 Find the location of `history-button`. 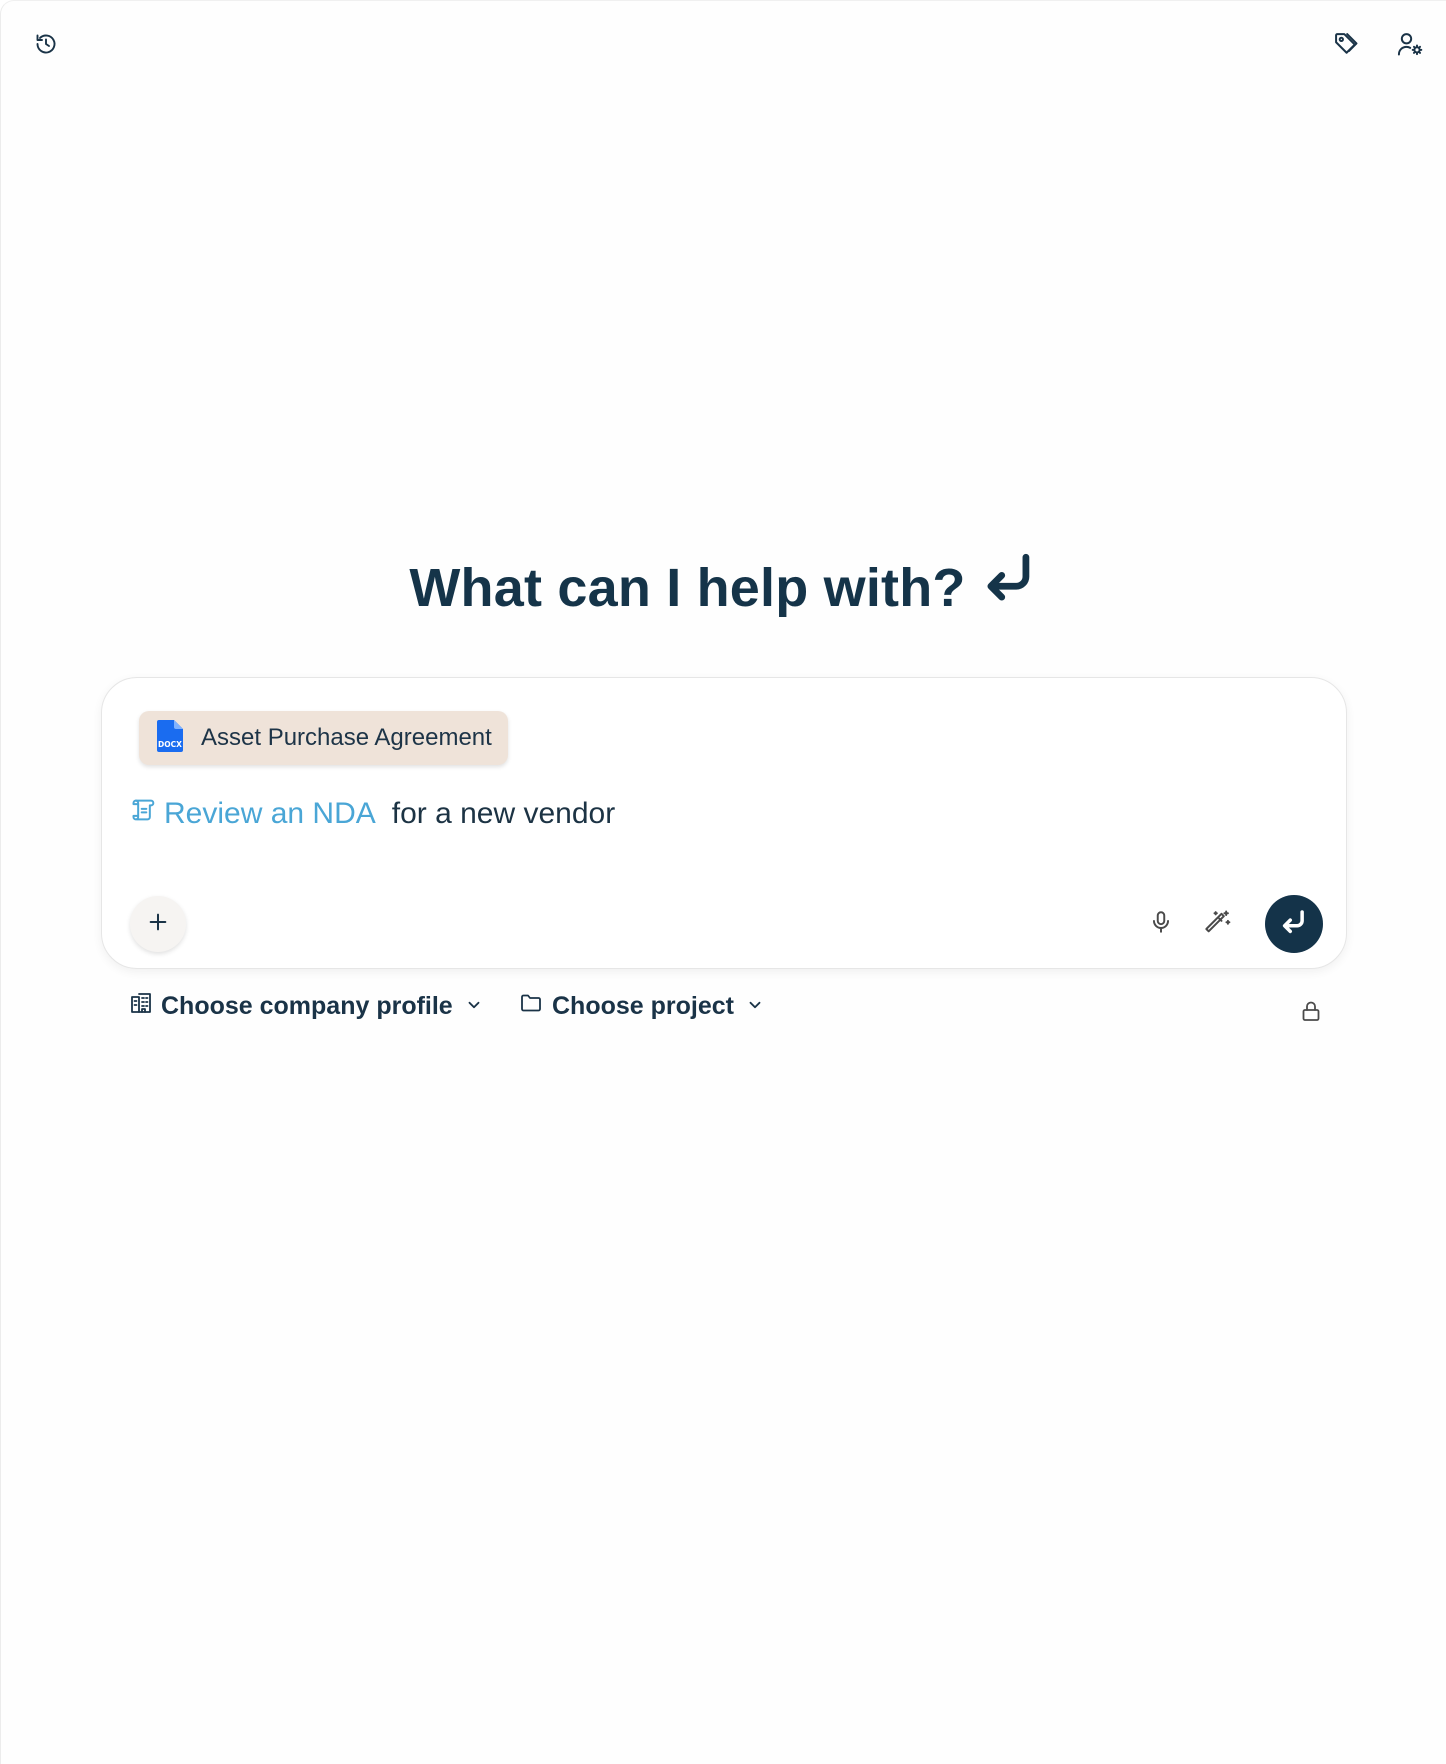

history-button is located at coordinates (46, 44).